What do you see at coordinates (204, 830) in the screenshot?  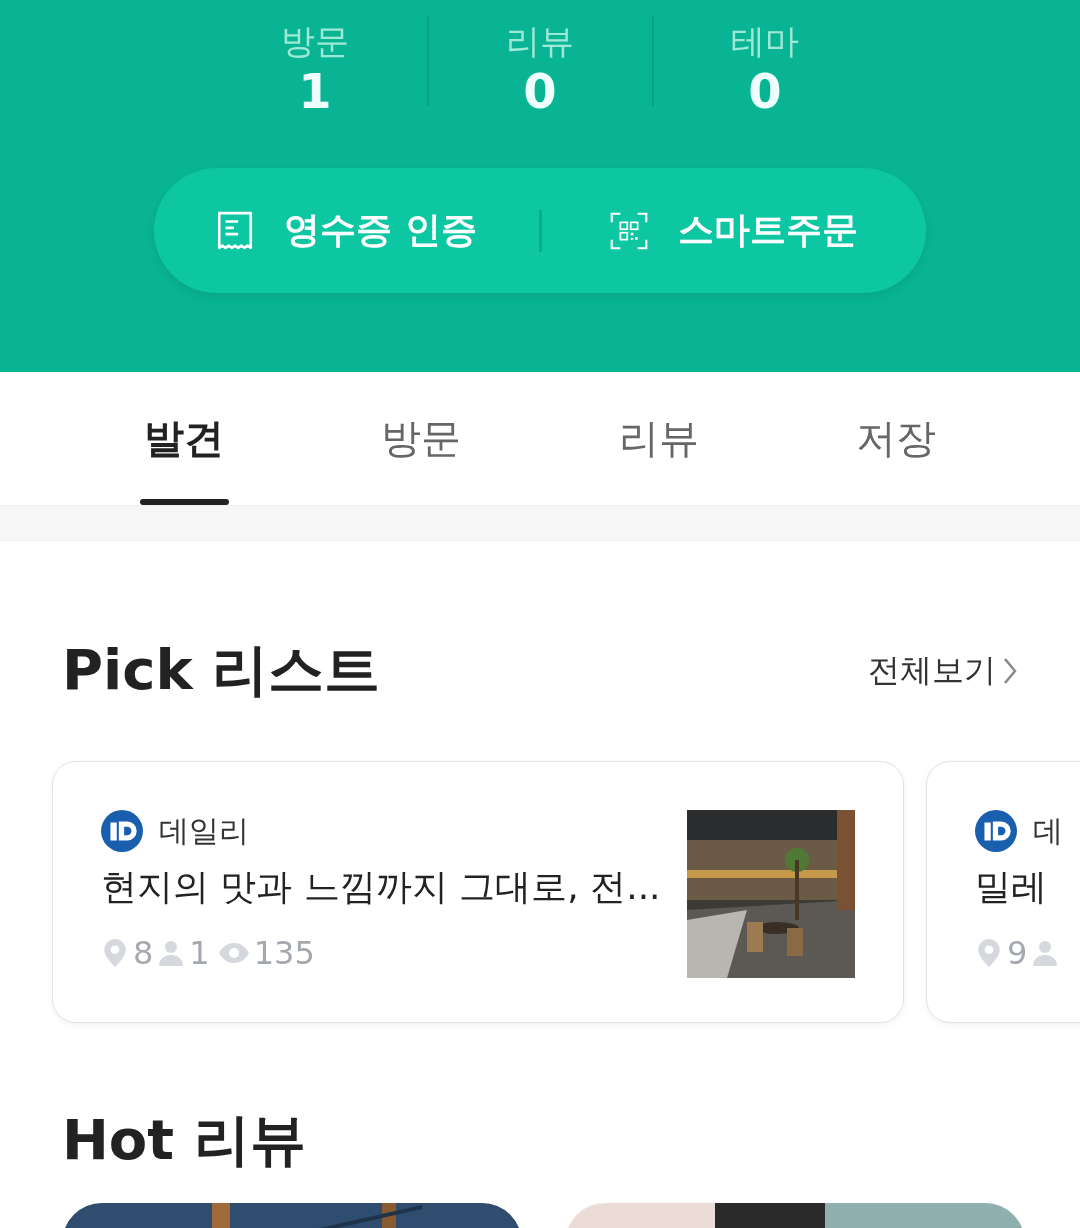 I see `source-name: 데일리` at bounding box center [204, 830].